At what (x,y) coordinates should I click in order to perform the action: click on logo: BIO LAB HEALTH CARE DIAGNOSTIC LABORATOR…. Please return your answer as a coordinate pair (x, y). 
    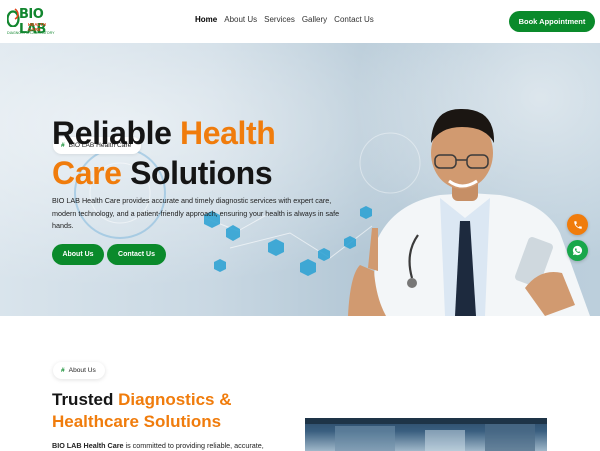
    Looking at the image, I should click on (31, 21).